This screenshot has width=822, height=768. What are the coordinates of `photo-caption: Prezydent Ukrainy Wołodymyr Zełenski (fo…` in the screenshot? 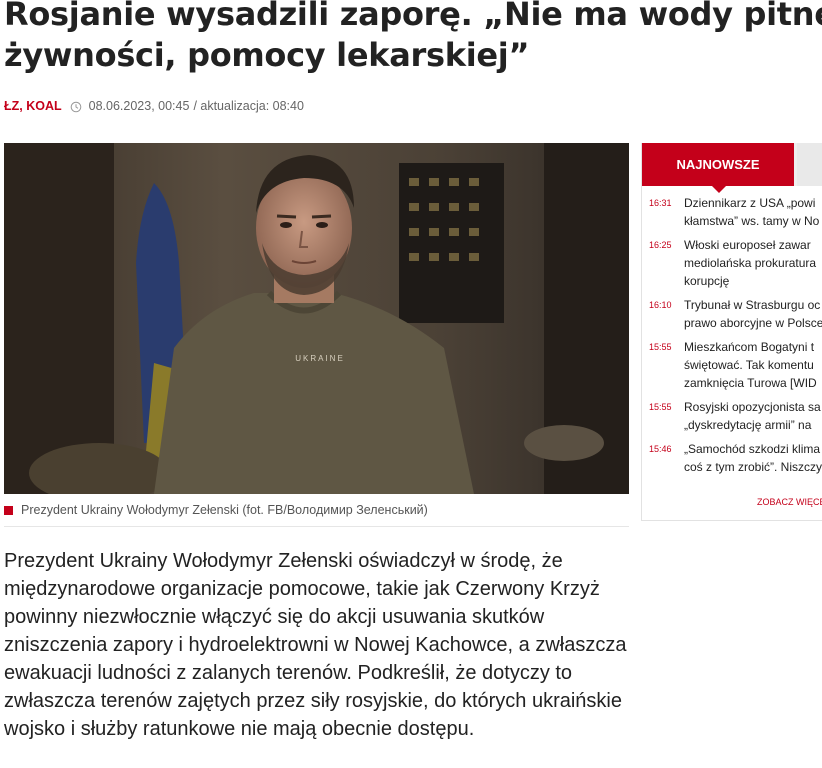 It's located at (316, 515).